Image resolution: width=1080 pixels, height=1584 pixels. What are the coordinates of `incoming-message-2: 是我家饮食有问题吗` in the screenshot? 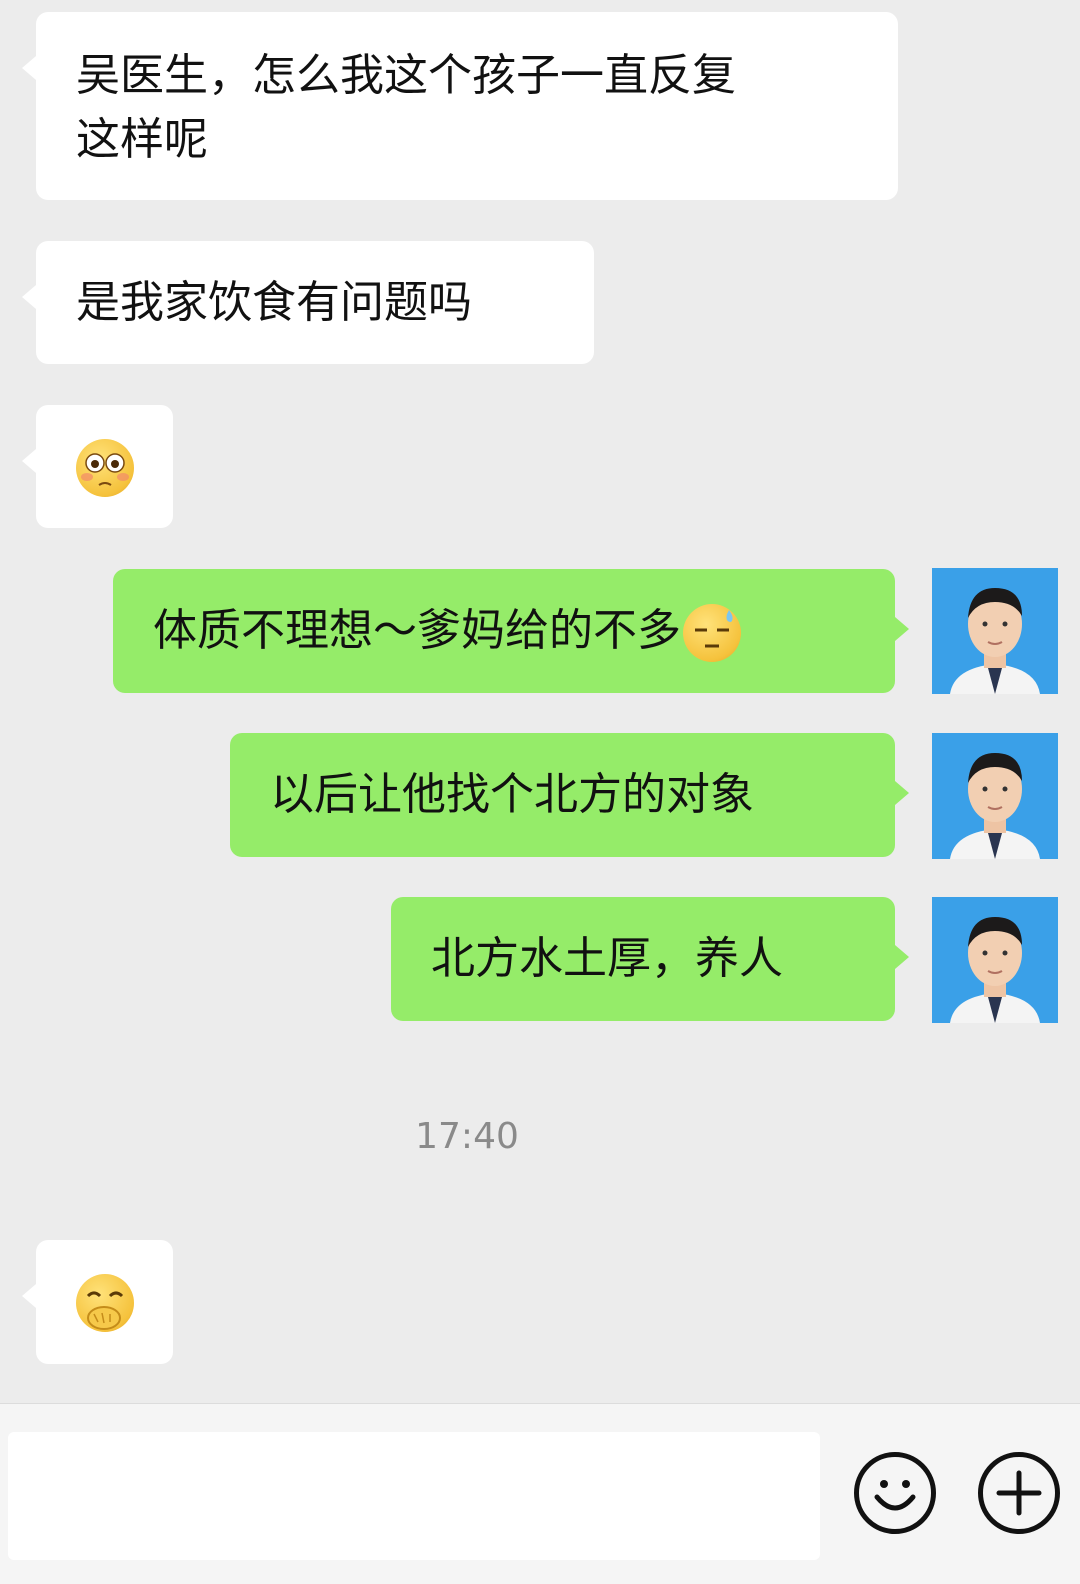 It's located at (308, 302).